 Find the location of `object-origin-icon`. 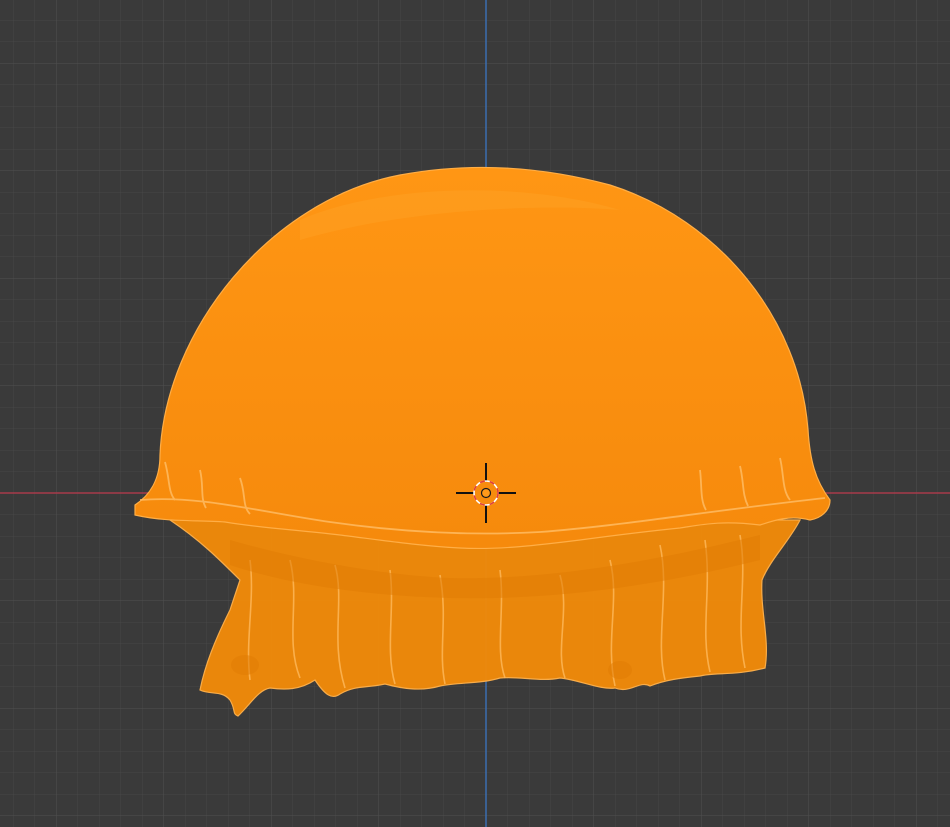

object-origin-icon is located at coordinates (486, 493).